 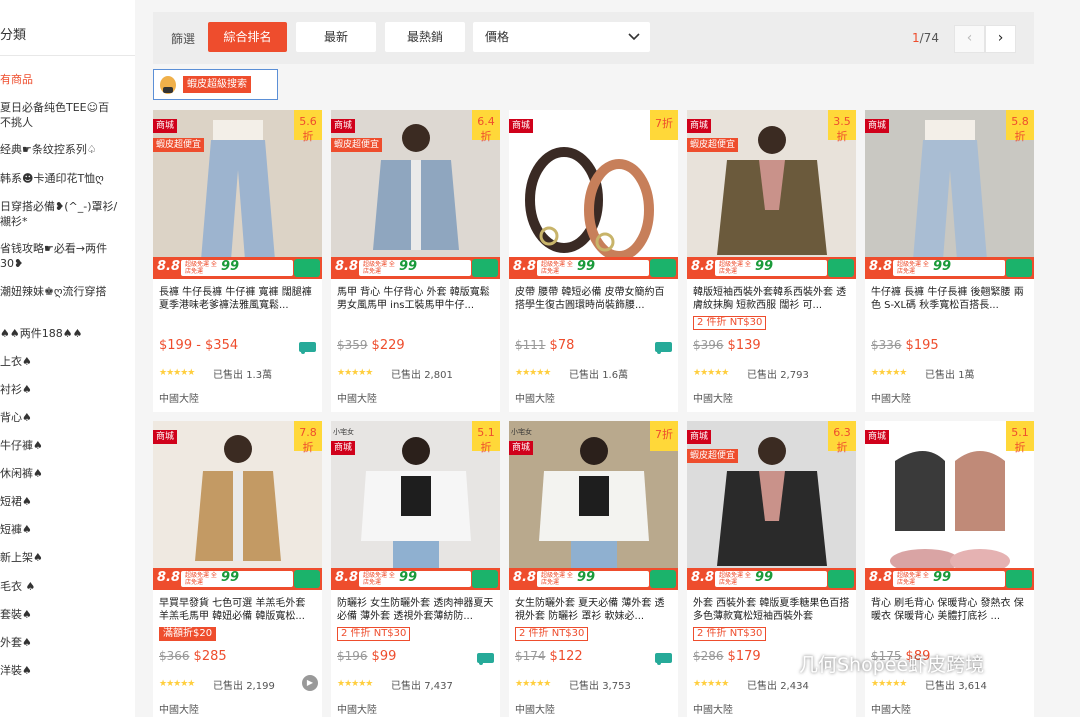 What do you see at coordinates (66, 614) in the screenshot?
I see `sidebar-category-item: 套裝♠` at bounding box center [66, 614].